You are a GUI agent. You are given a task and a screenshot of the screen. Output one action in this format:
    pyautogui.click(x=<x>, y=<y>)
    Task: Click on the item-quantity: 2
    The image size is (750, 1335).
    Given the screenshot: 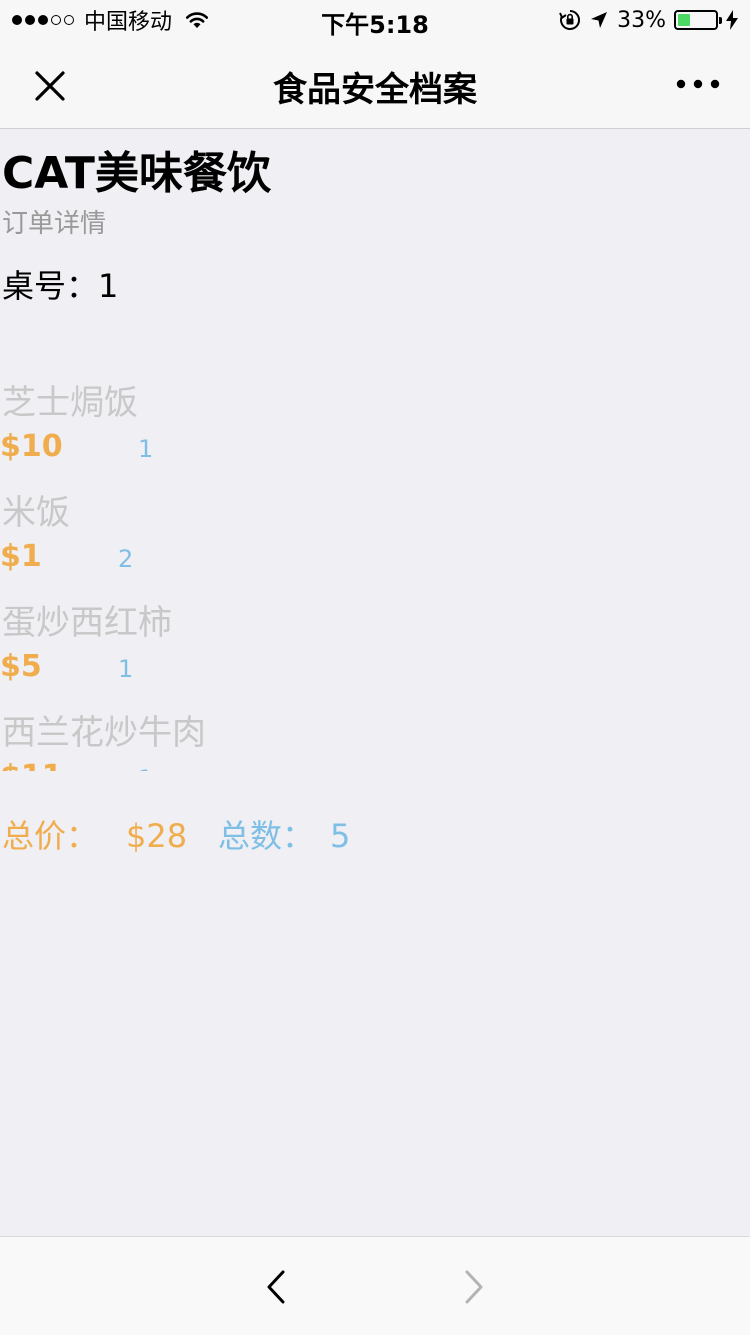 What is the action you would take?
    pyautogui.click(x=126, y=559)
    